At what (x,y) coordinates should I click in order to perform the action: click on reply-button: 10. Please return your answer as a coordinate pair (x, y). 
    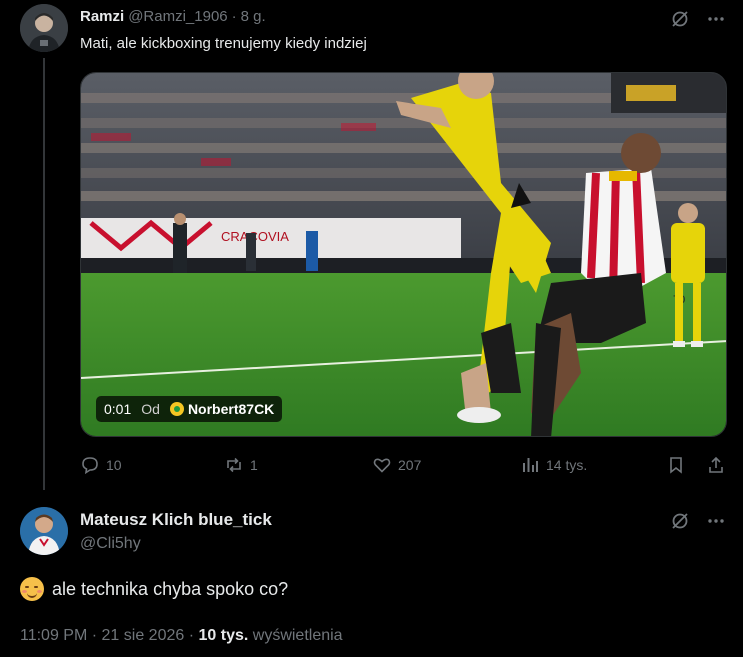
    Looking at the image, I should click on (101, 465).